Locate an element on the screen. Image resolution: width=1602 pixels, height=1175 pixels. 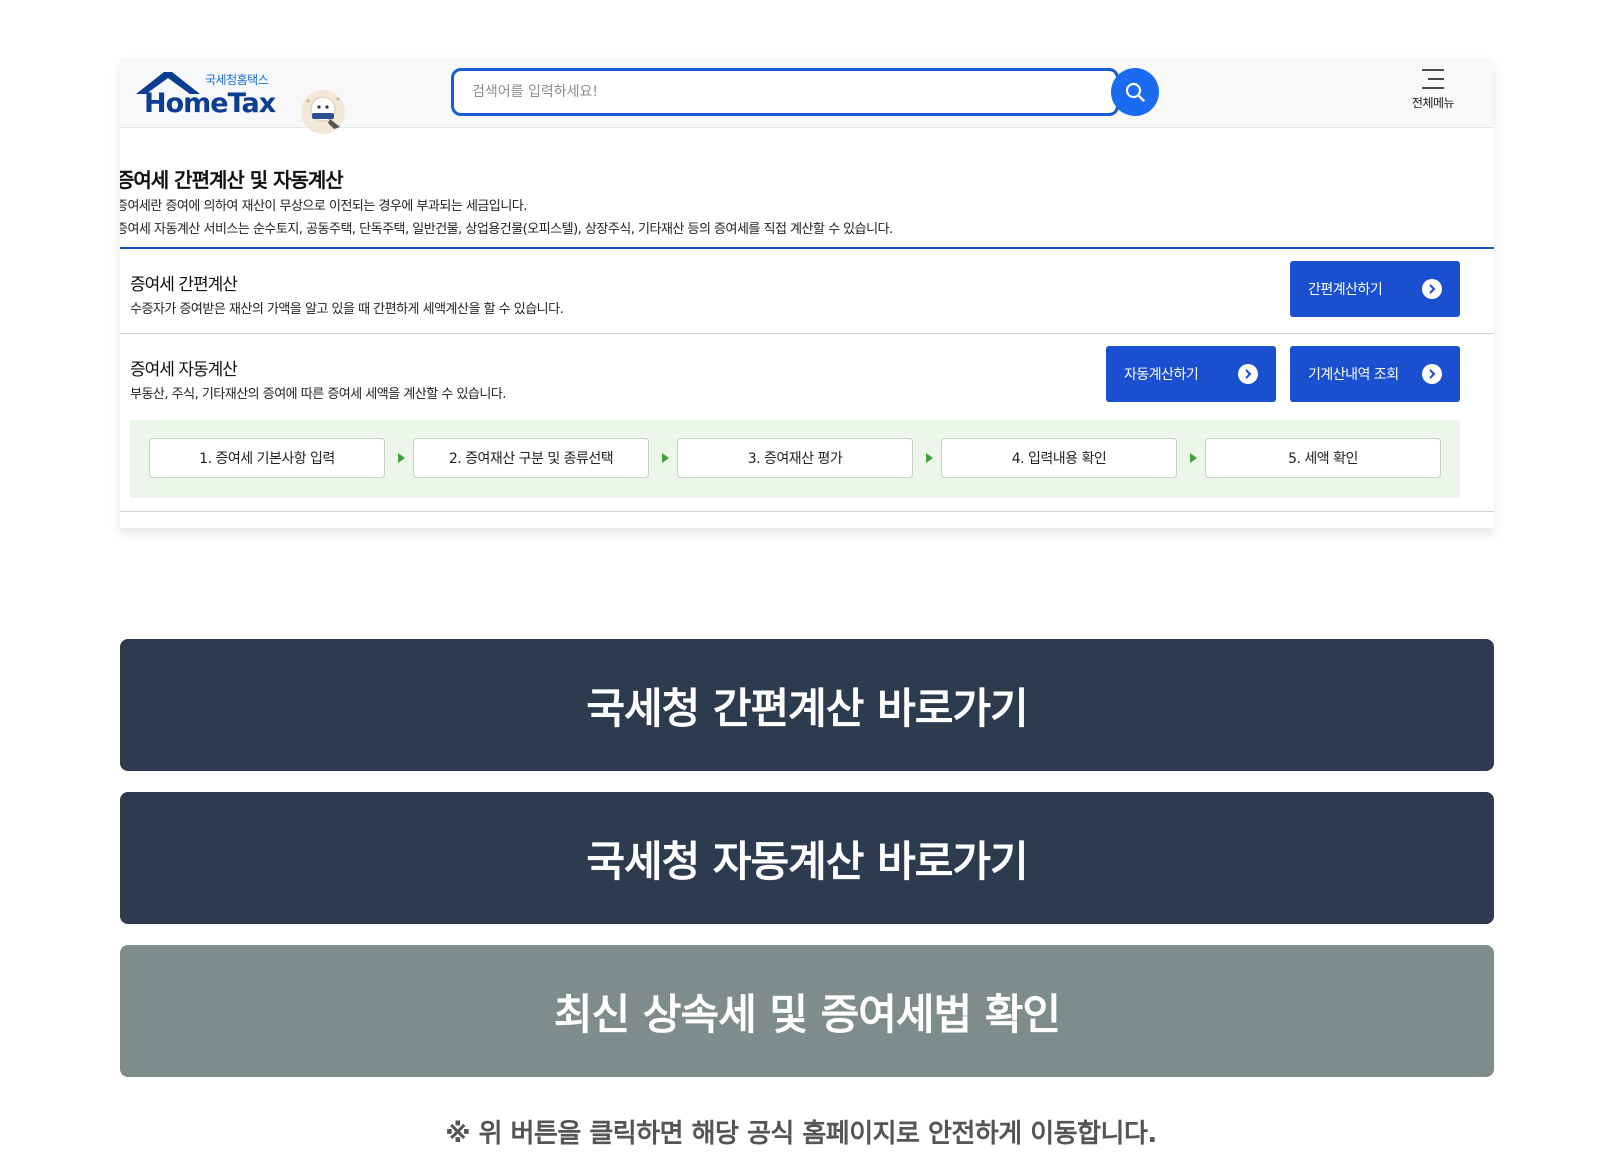
logo-text: HomeTax is located at coordinates (210, 103).